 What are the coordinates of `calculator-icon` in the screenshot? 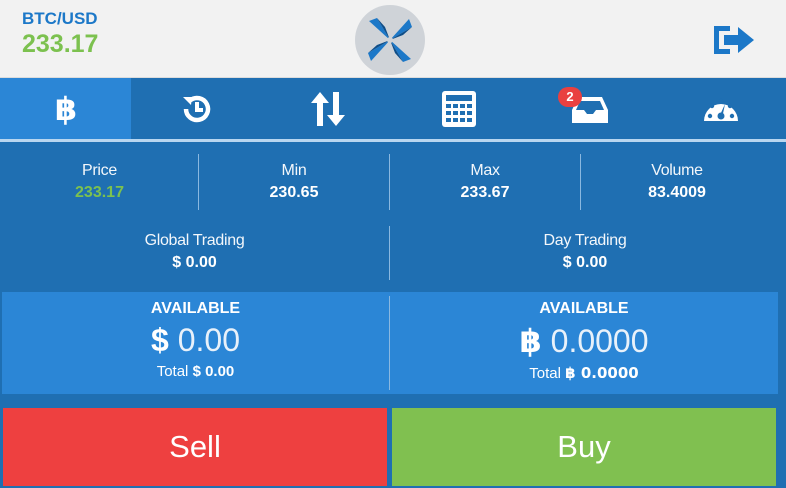 It's located at (458, 109).